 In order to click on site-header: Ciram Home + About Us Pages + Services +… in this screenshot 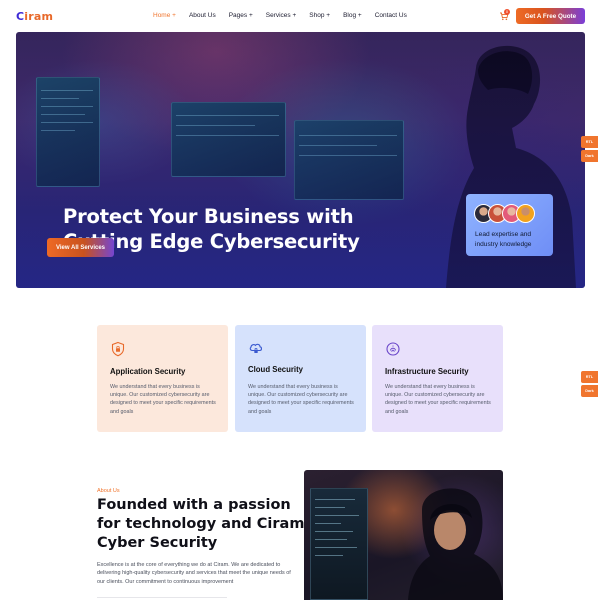, I will do `click(300, 16)`.